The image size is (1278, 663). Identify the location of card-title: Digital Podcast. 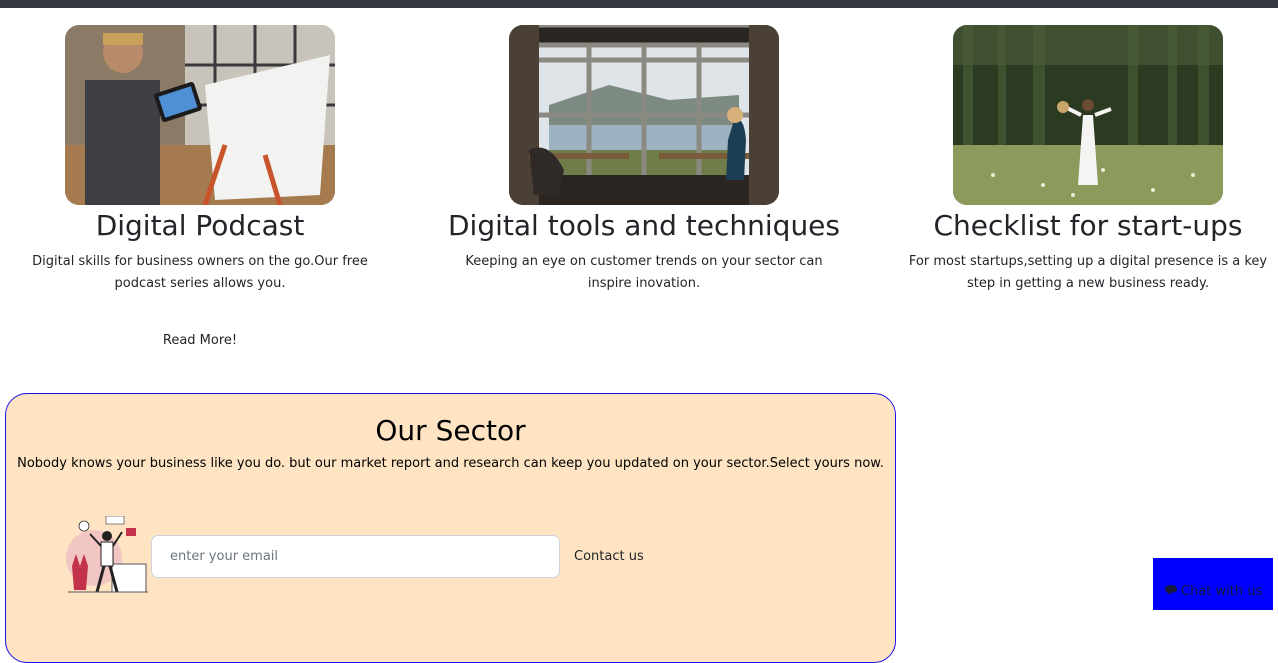
(200, 225).